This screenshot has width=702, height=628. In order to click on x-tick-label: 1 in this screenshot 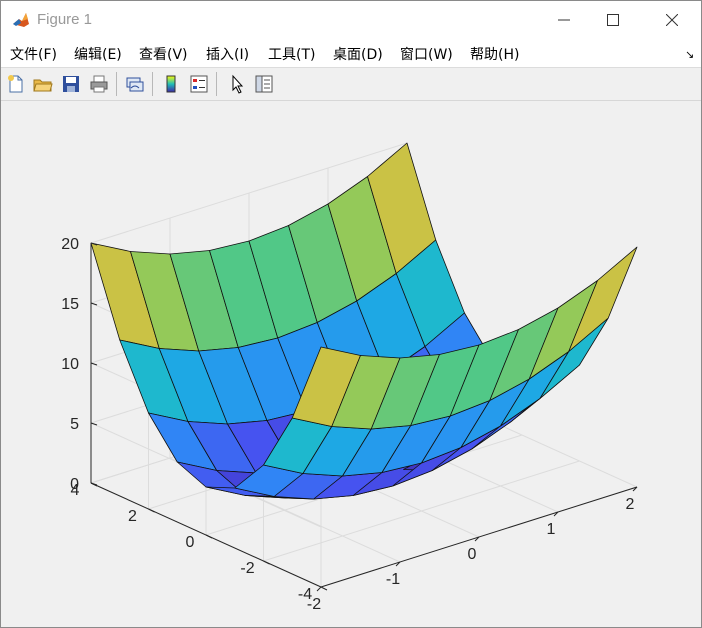, I will do `click(551, 529)`.